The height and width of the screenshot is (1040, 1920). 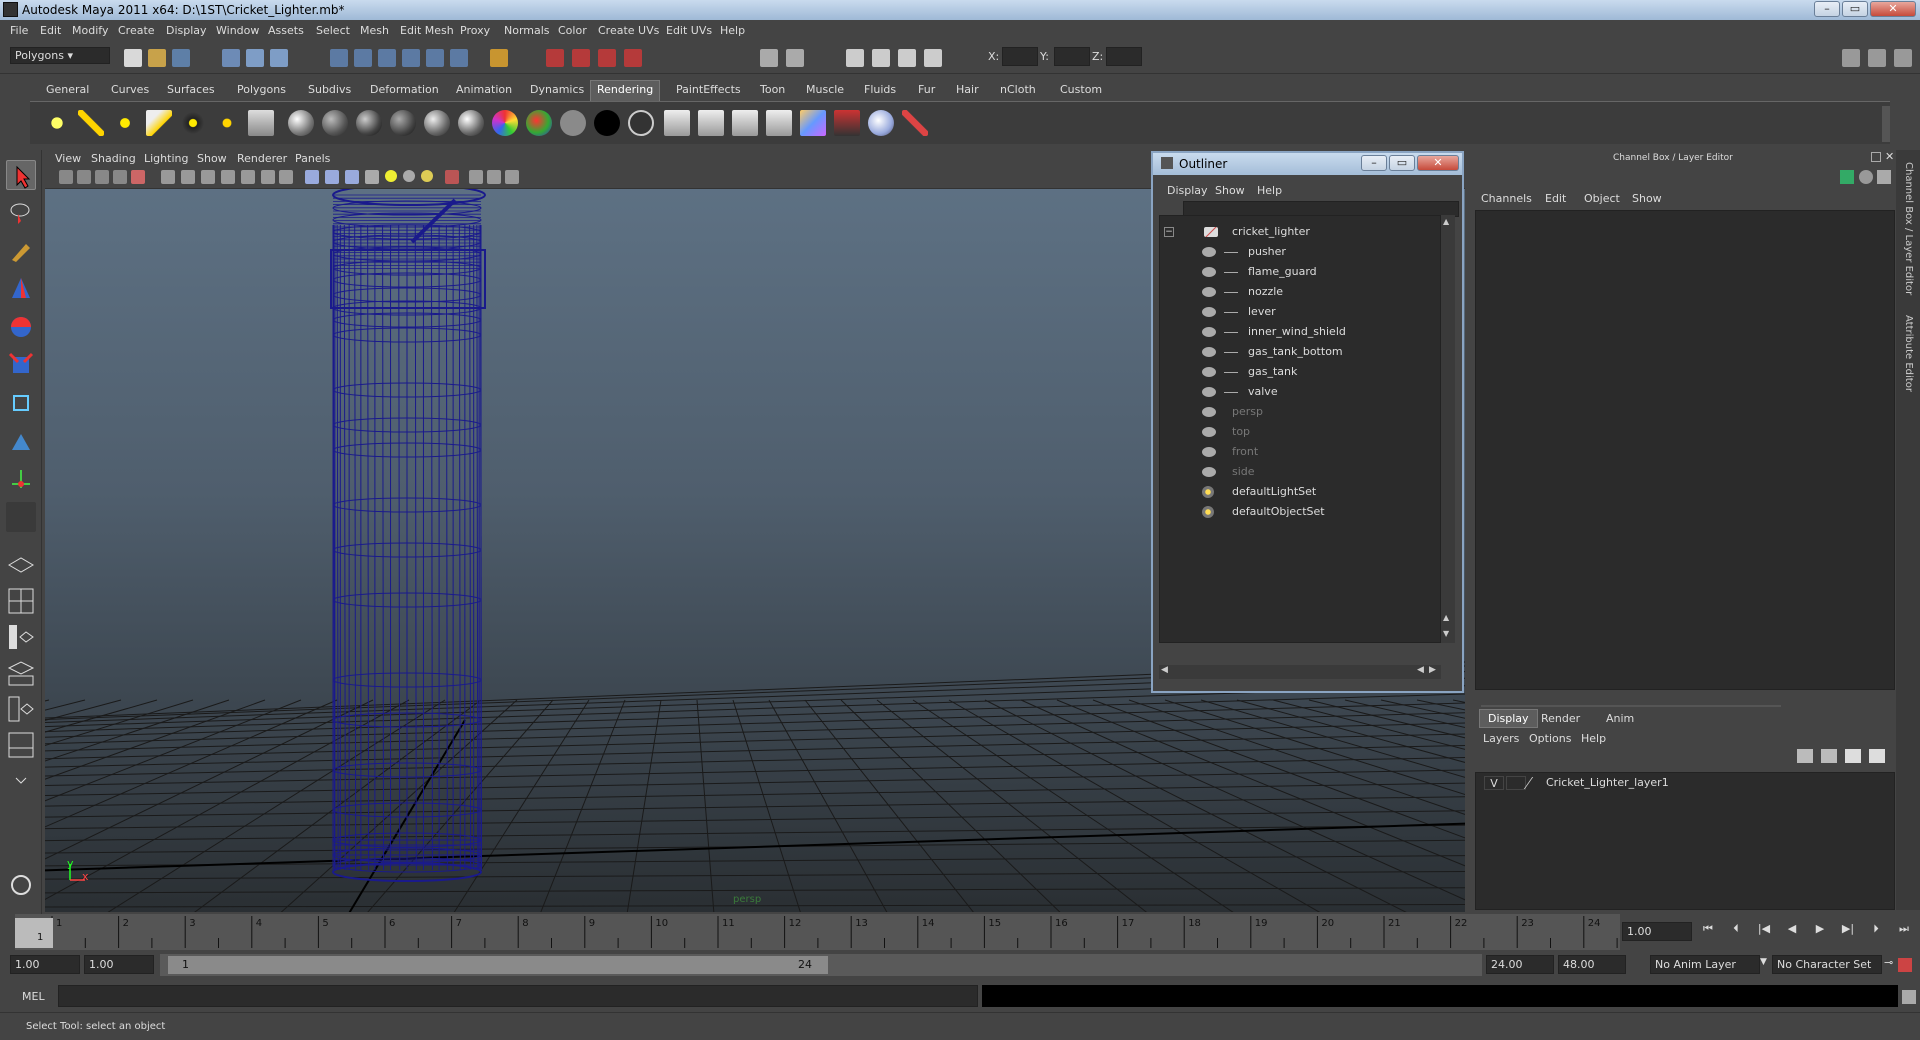 I want to click on new-scene-icon, so click(x=133, y=58).